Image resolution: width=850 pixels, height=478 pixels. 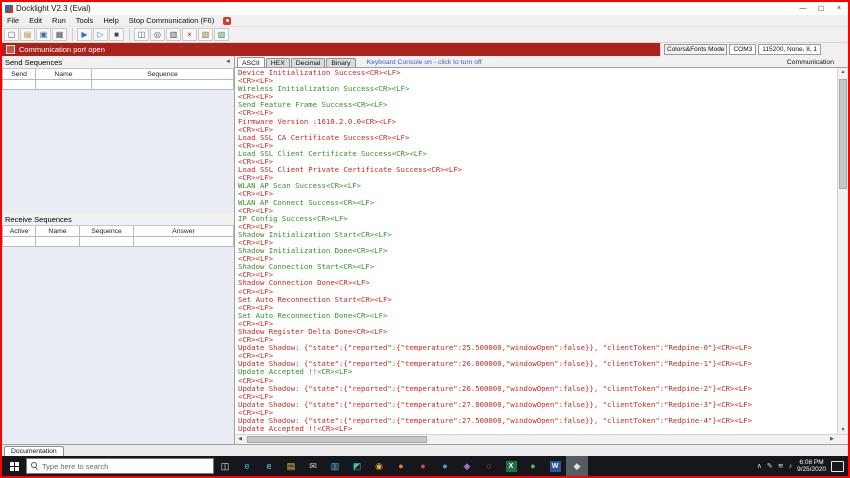 I want to click on app-red-icon: ●, so click(x=423, y=466).